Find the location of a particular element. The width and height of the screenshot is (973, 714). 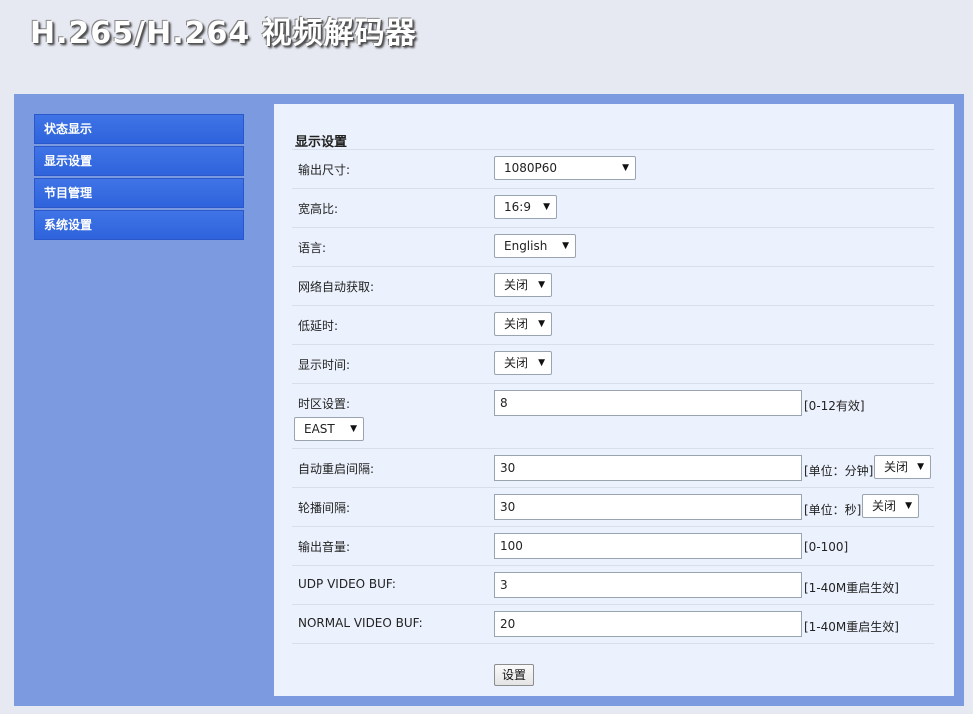

timezone-label: 时区设置: is located at coordinates (324, 404).